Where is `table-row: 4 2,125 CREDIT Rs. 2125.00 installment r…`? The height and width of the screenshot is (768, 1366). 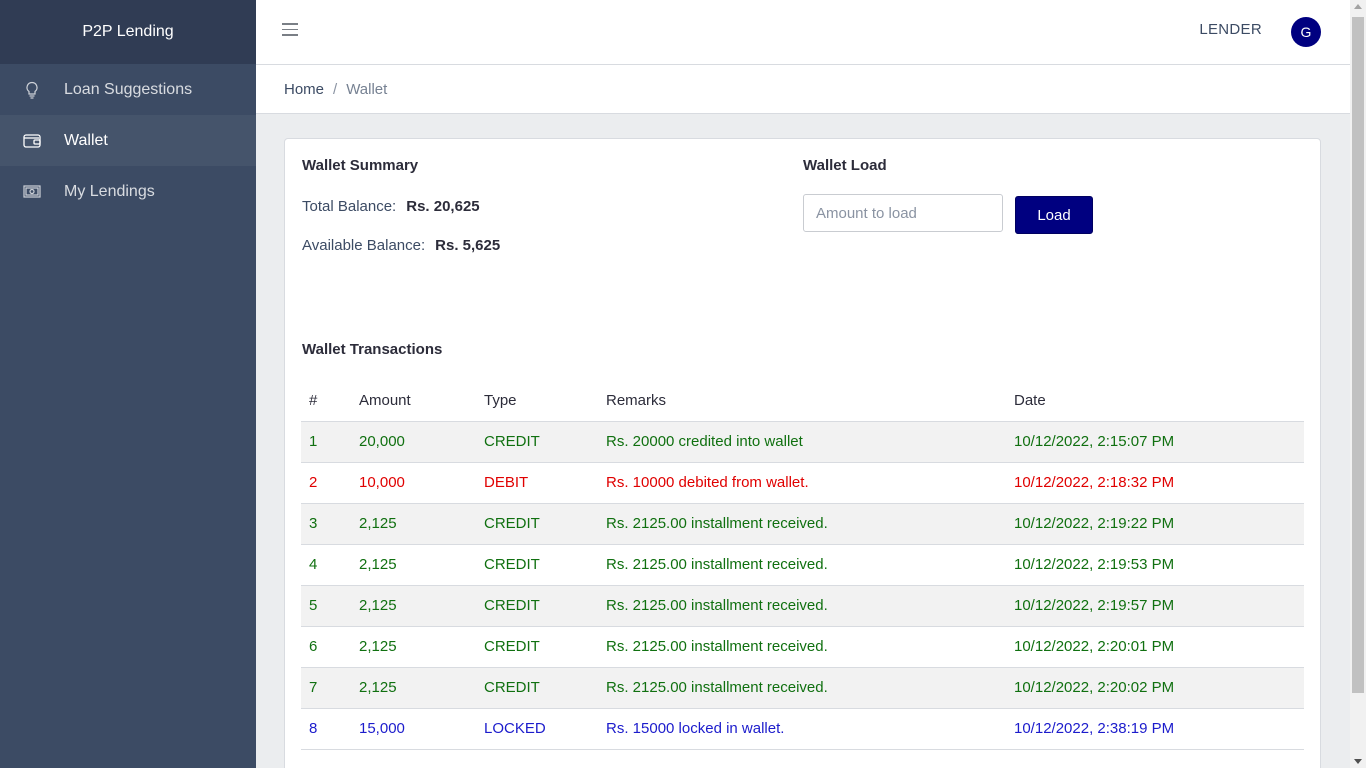 table-row: 4 2,125 CREDIT Rs. 2125.00 installment r… is located at coordinates (802, 565).